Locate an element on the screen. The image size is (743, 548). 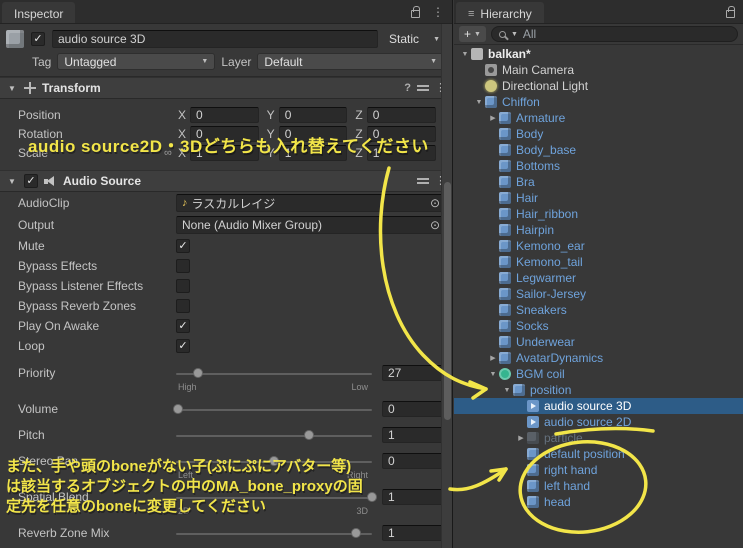
hierarchy-item-hairpin: Hairpin is located at coordinates (598, 230).